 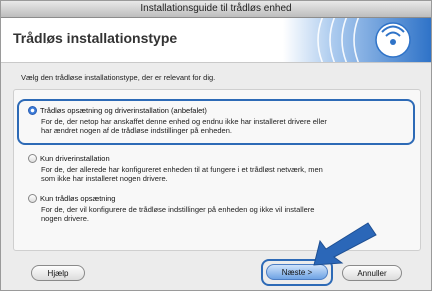 I want to click on window-title: Installationsguide til trådløs enhed, so click(x=216, y=8).